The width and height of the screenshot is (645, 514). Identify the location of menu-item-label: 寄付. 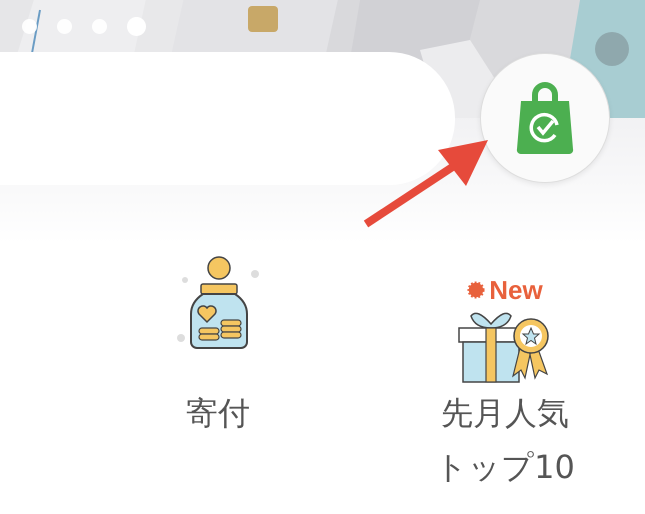
(218, 413).